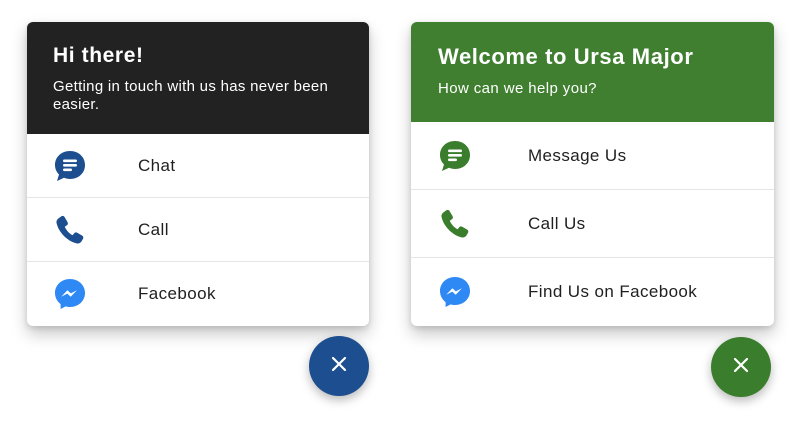 Image resolution: width=800 pixels, height=423 pixels. I want to click on option-find-us-on-facebook: Find Us on Facebook, so click(592, 292).